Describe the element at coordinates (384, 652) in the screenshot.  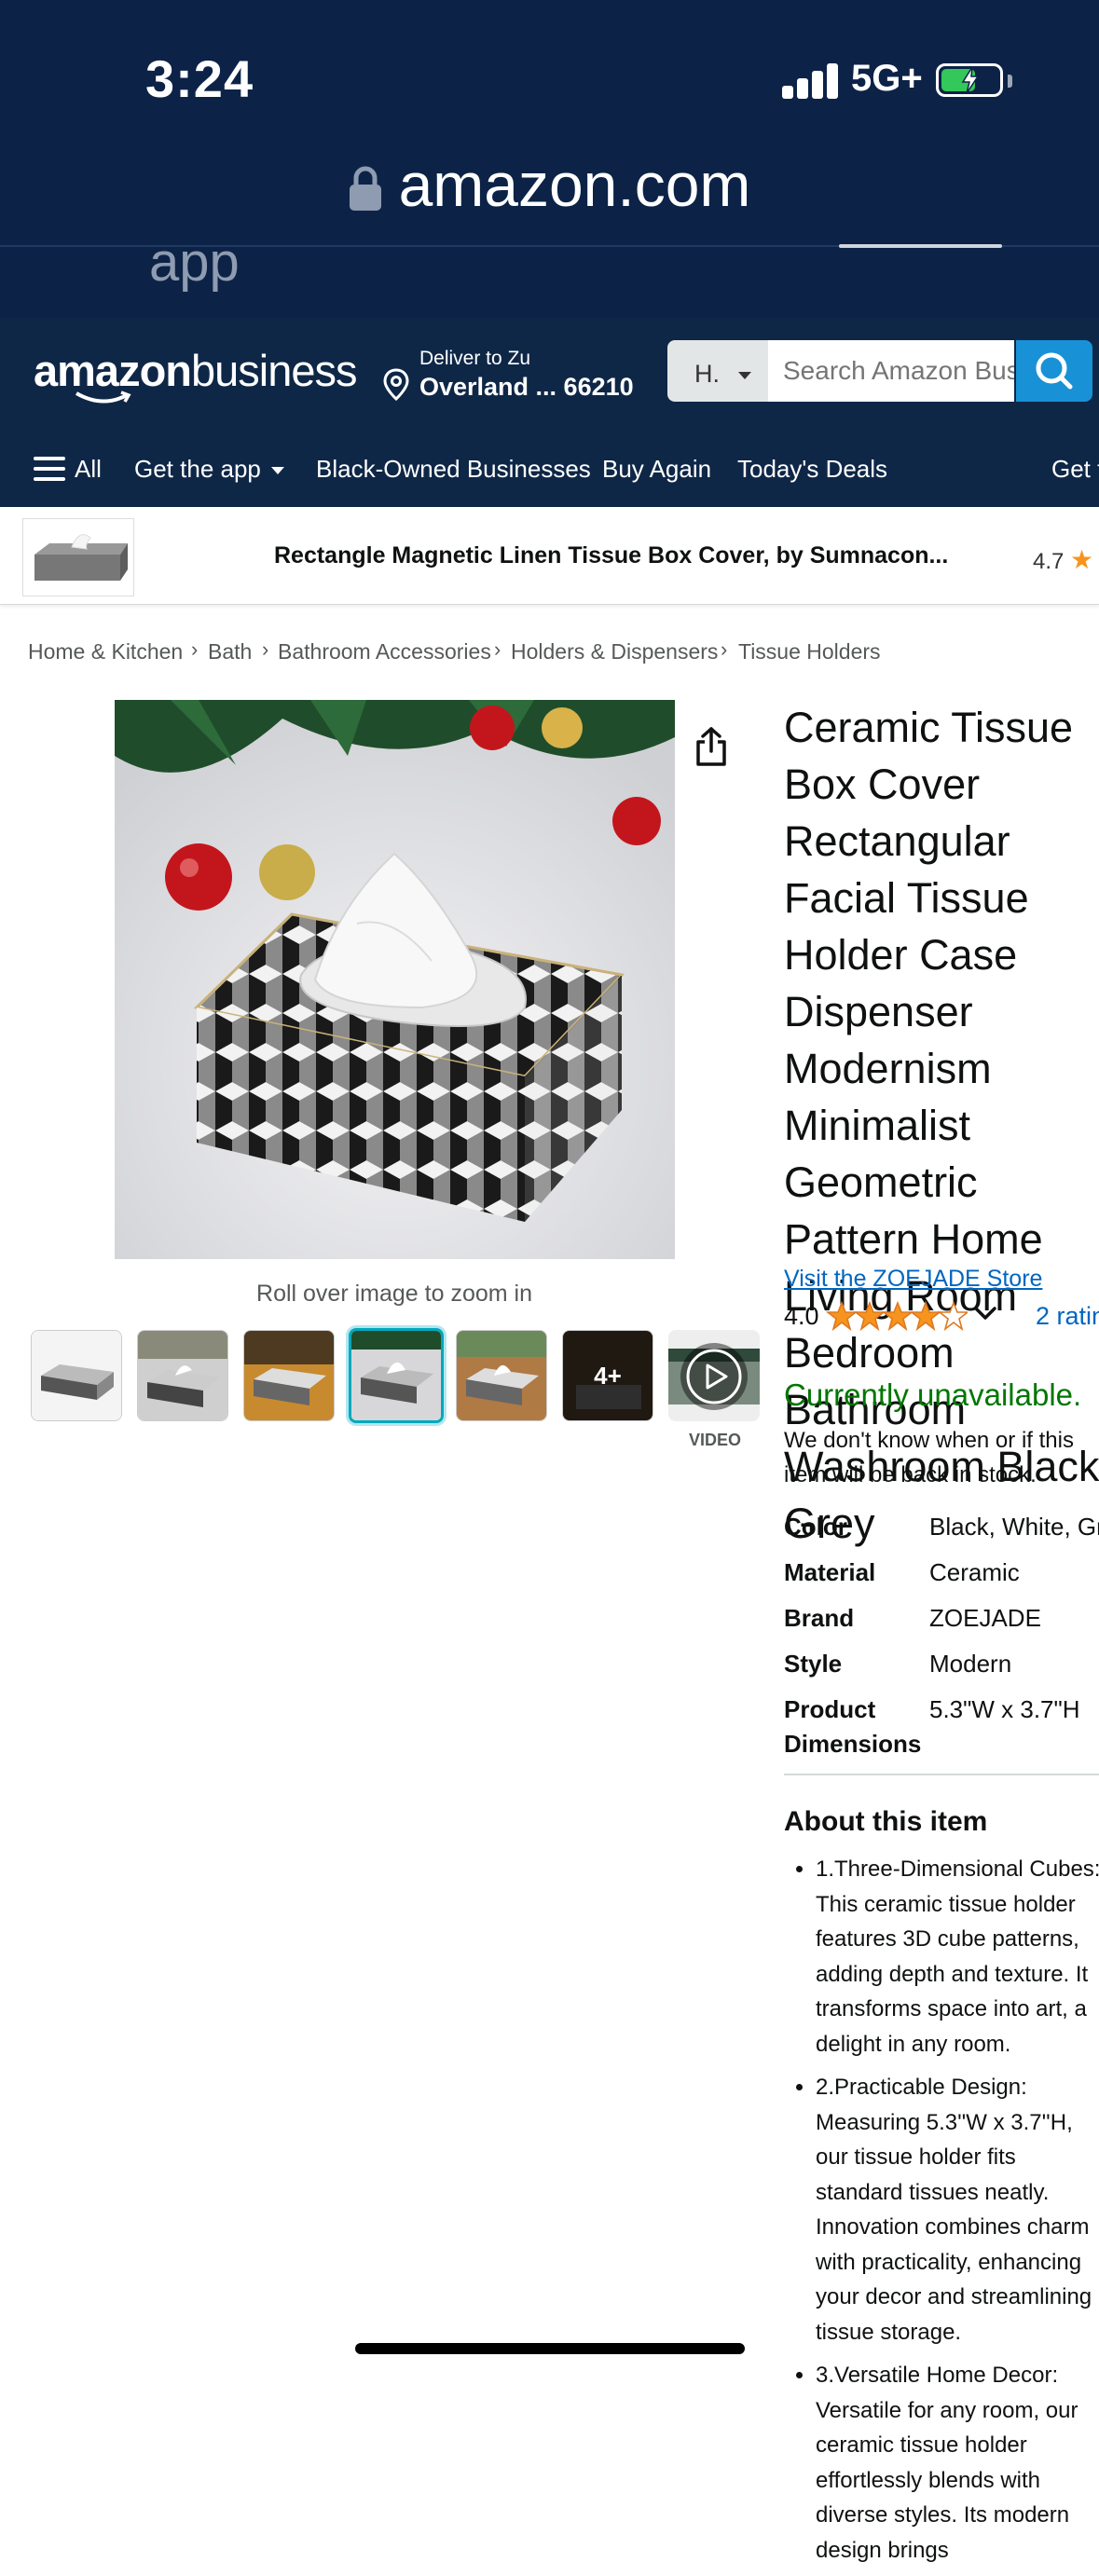
I see `breadcrumb-link: Bathroom Accessories` at that location.